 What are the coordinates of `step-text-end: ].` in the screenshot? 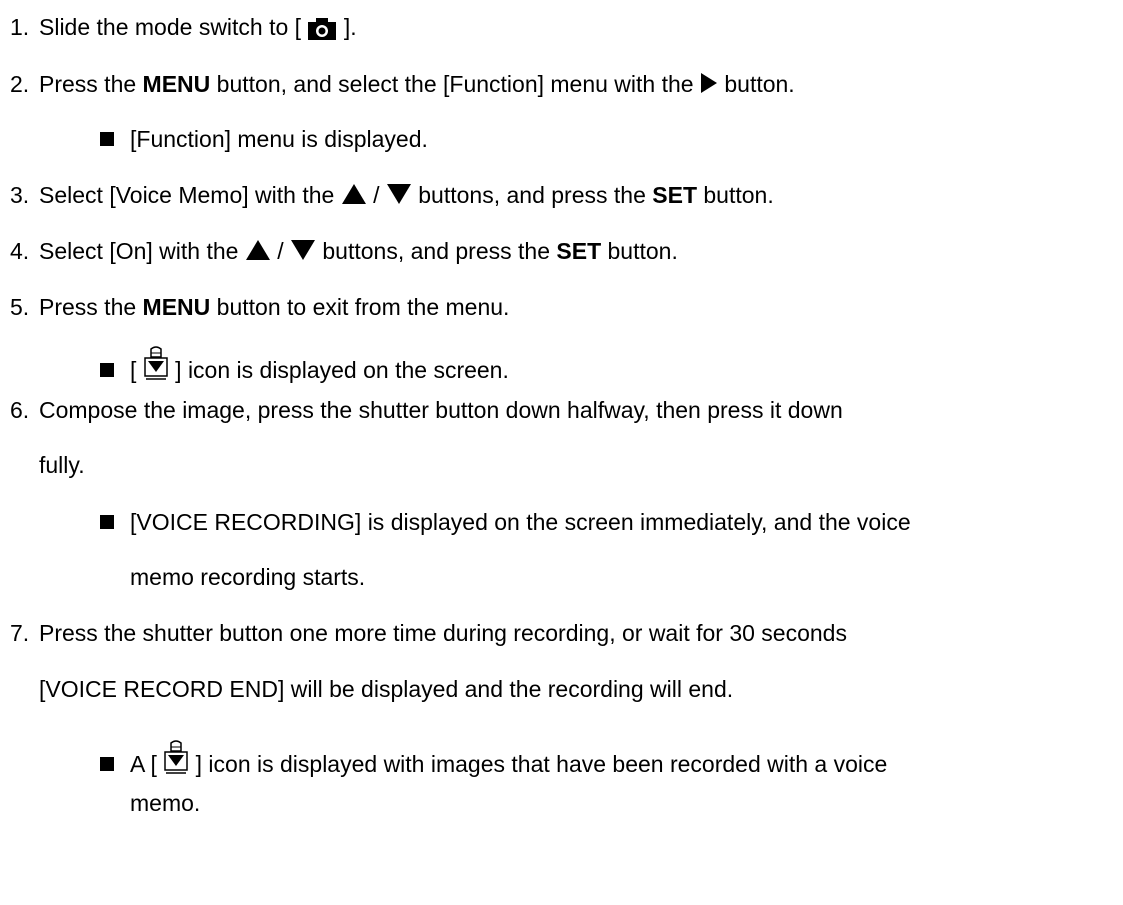 It's located at (347, 27).